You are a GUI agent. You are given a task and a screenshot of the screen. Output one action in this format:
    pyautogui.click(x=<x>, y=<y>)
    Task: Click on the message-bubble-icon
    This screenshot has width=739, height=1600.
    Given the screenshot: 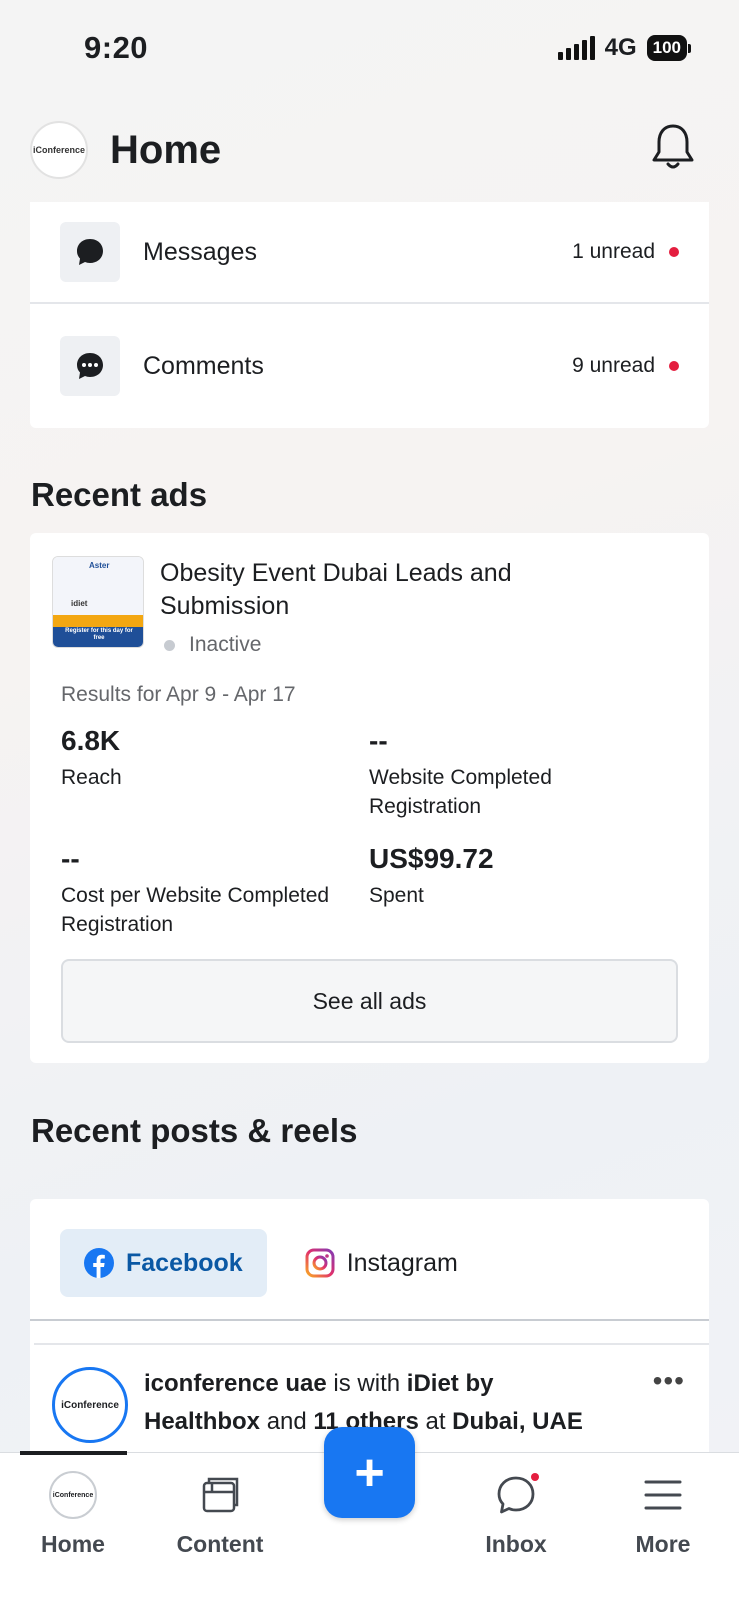 What is the action you would take?
    pyautogui.click(x=90, y=252)
    